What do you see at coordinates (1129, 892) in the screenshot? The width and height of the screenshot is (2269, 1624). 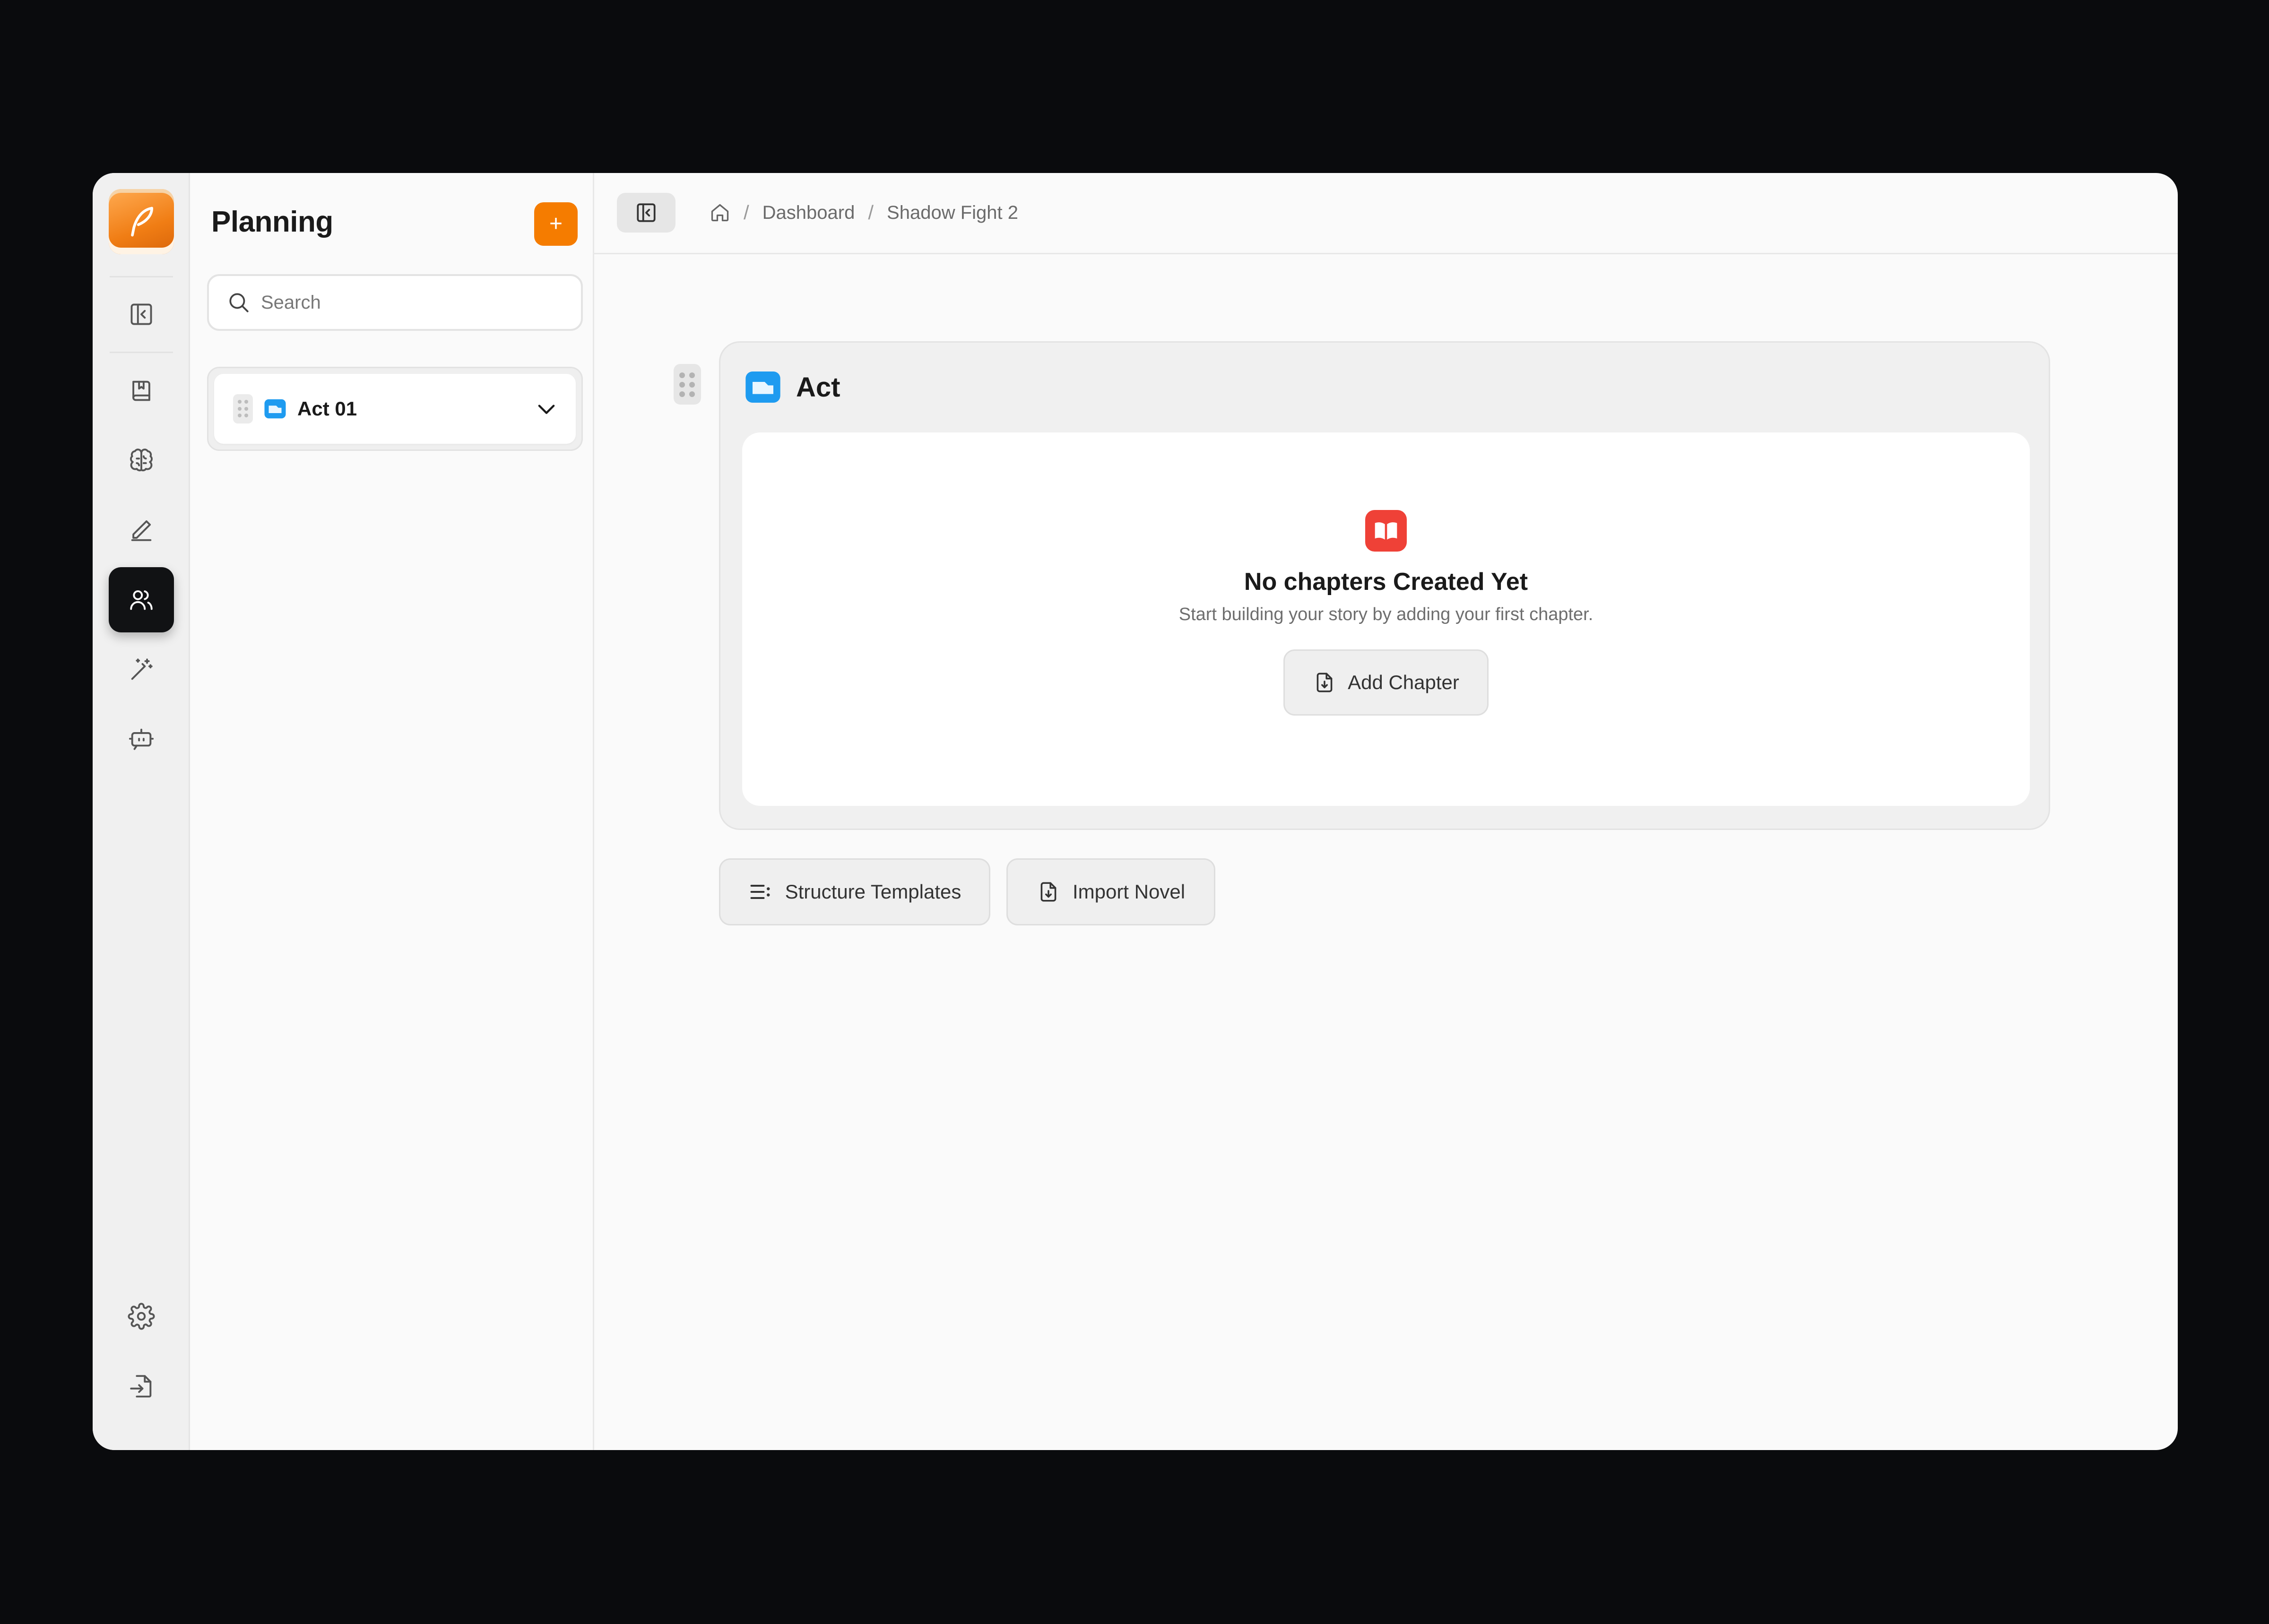 I see `import-novel-label: Import Novel` at bounding box center [1129, 892].